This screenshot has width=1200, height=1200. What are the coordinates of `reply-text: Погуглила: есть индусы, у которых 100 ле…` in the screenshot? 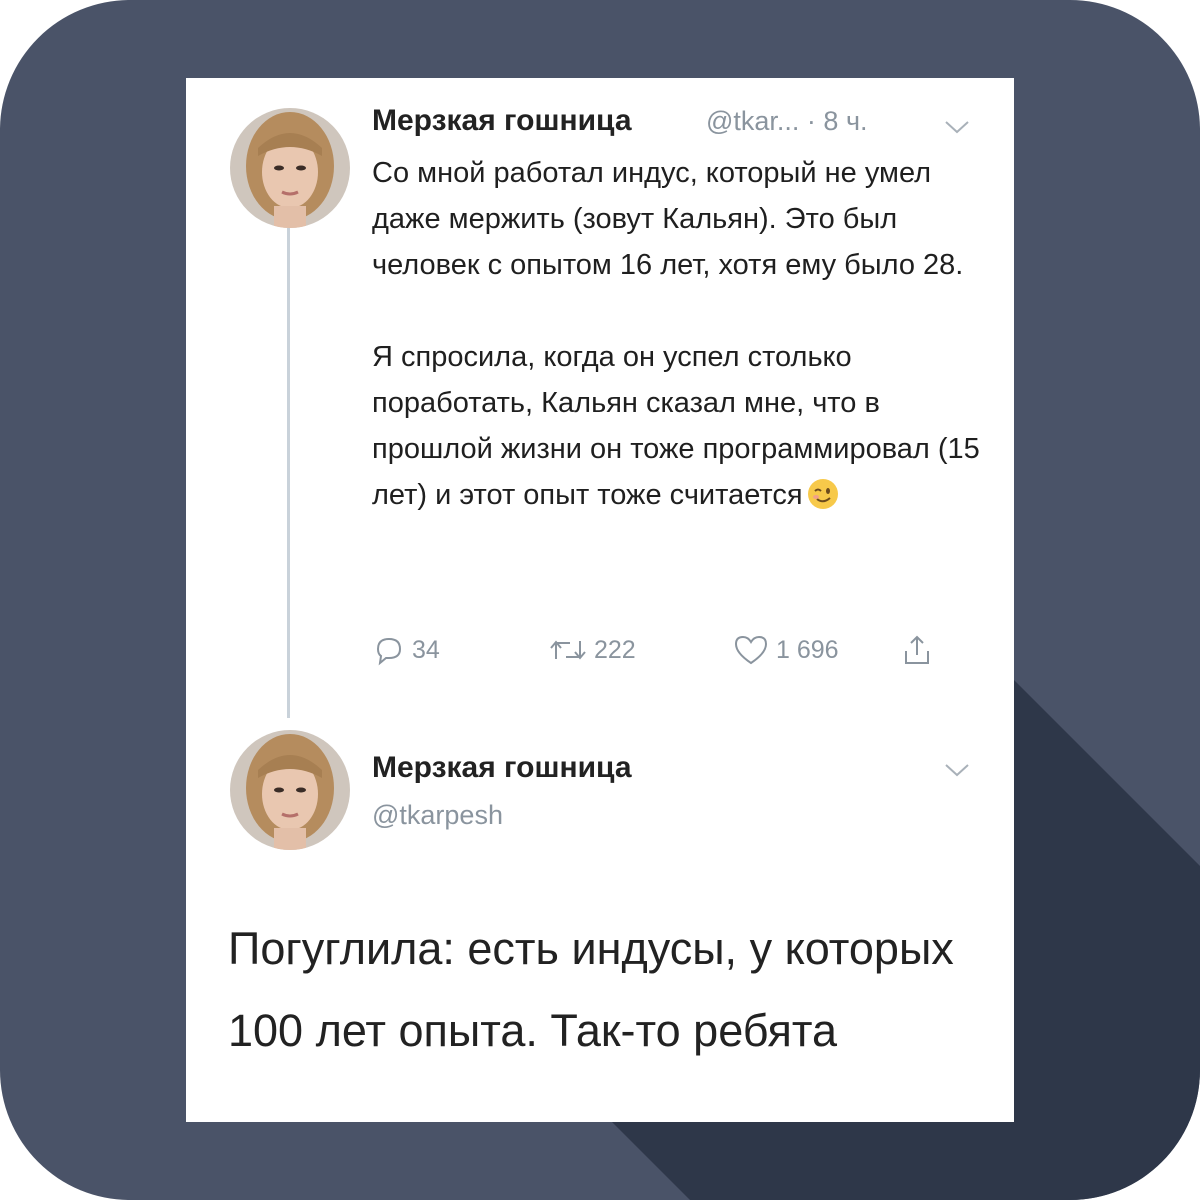 It's located at (591, 989).